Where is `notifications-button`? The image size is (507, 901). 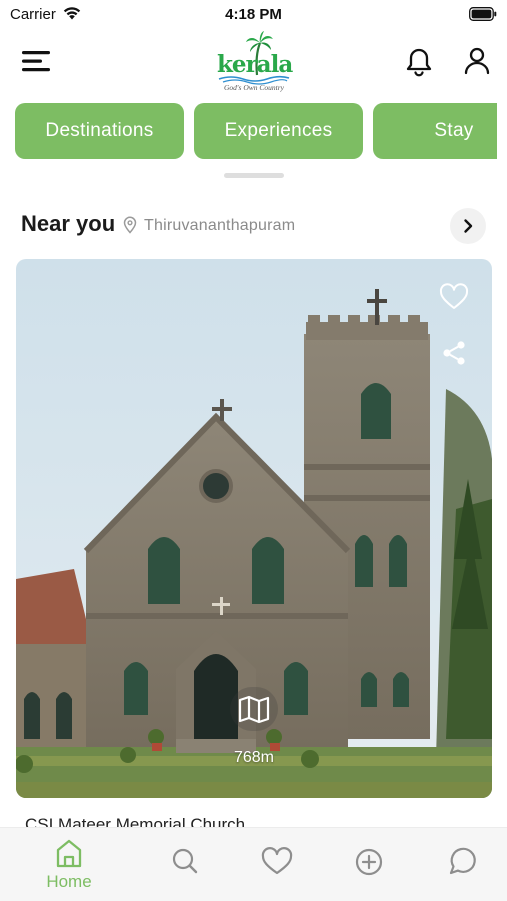 notifications-button is located at coordinates (419, 61).